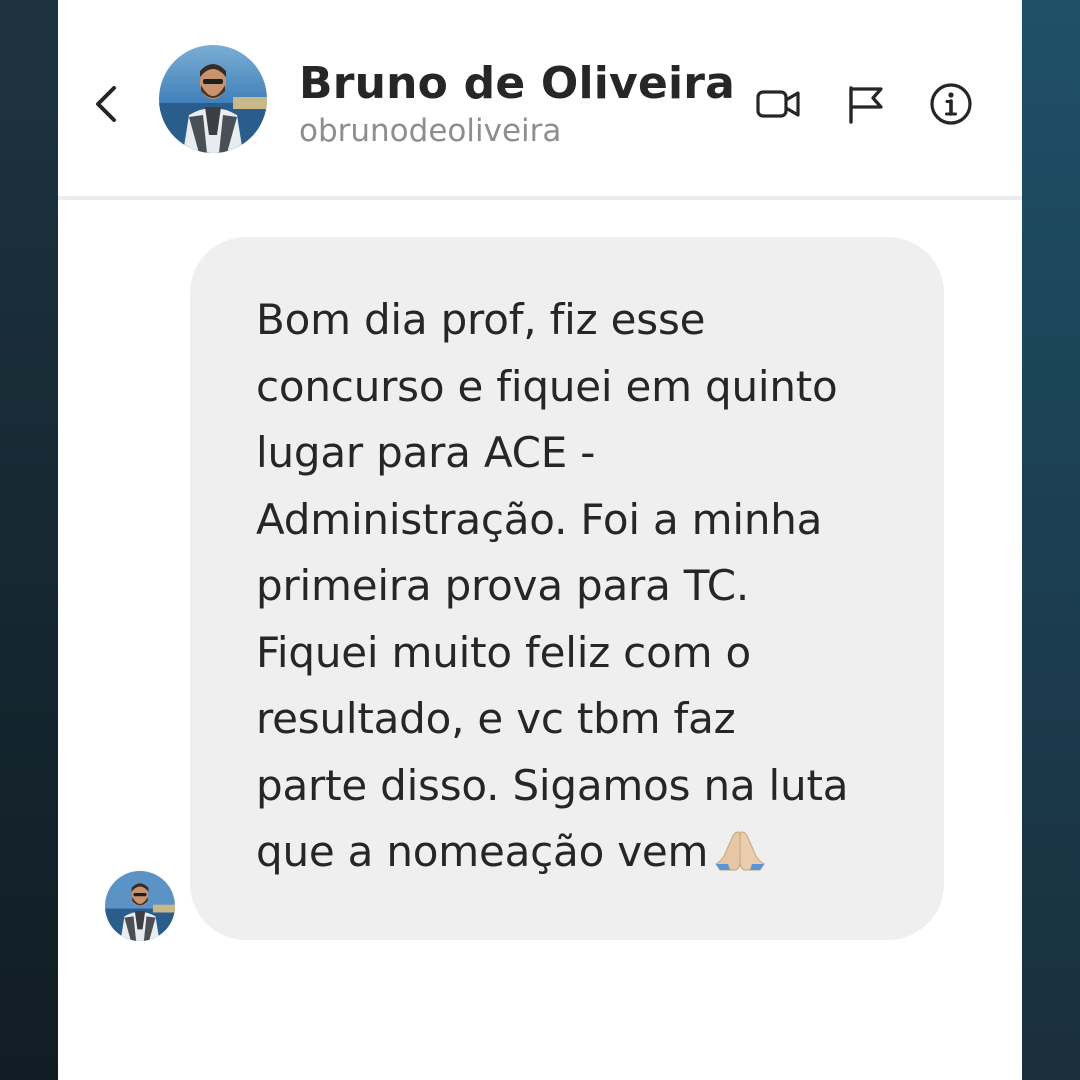 The height and width of the screenshot is (1080, 1080). I want to click on sender-avatar, so click(140, 906).